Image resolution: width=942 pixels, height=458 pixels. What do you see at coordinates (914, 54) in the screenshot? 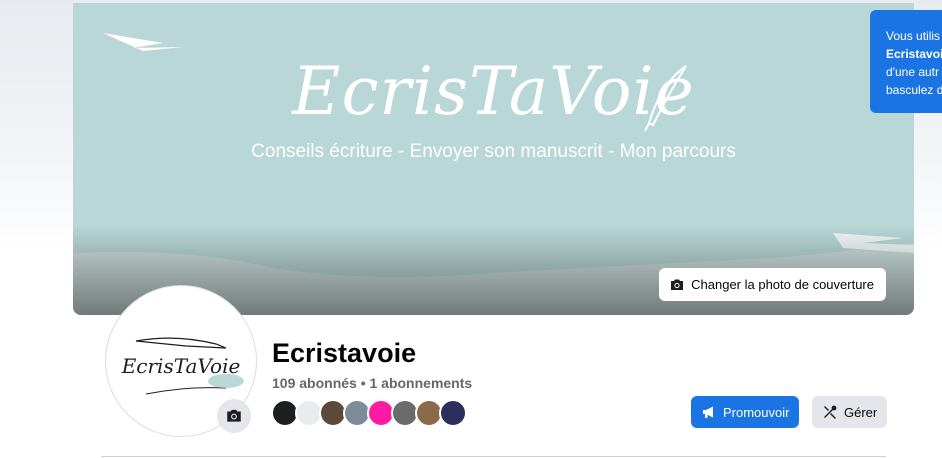
I see `tooltip-line-2: Ecristavoi` at bounding box center [914, 54].